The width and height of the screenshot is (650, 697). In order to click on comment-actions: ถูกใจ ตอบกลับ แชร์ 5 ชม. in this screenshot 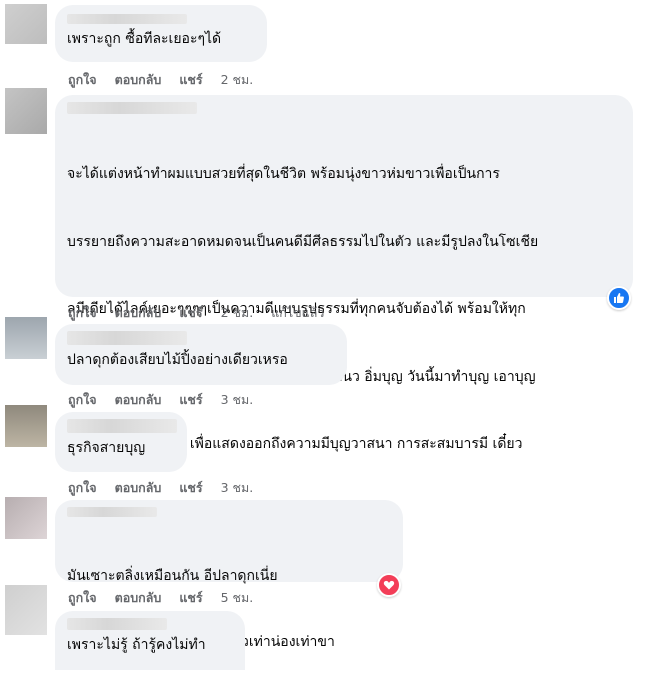, I will do `click(169, 598)`.